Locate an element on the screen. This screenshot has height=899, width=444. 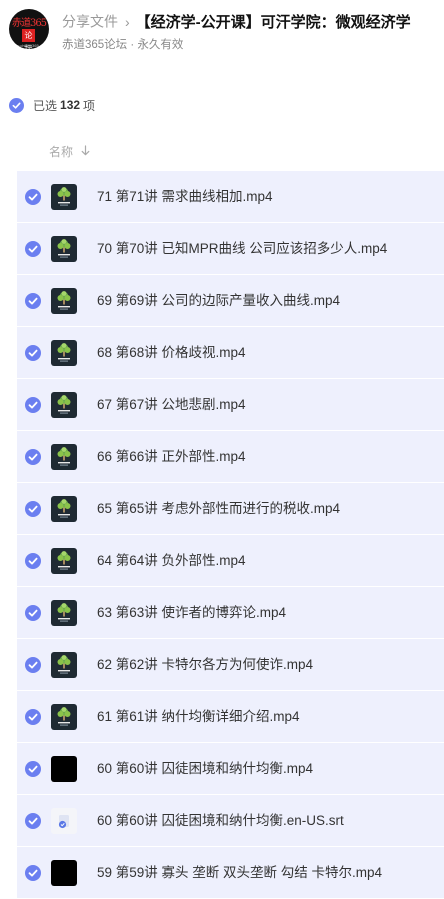
file-row: 61 第61讲 纳什均衡详细介绍.mp4 is located at coordinates (230, 716).